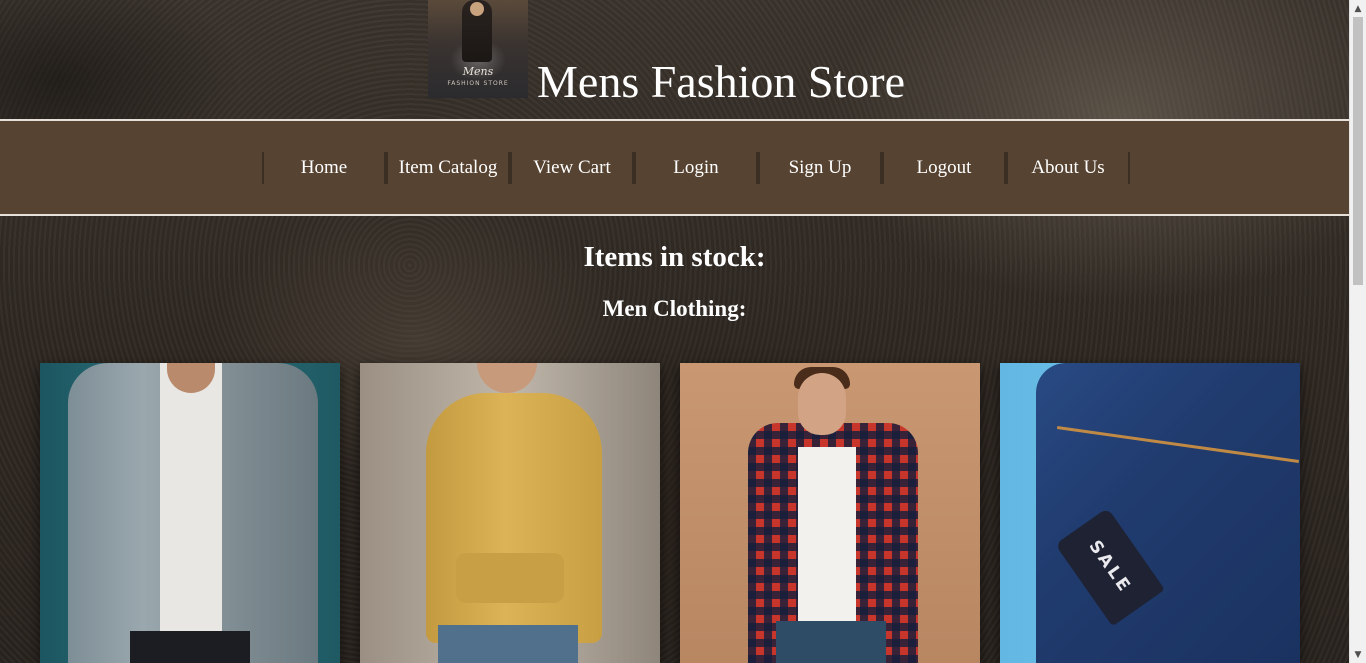  What do you see at coordinates (448, 168) in the screenshot?
I see `nav-item-item-catalog: Item Catalog` at bounding box center [448, 168].